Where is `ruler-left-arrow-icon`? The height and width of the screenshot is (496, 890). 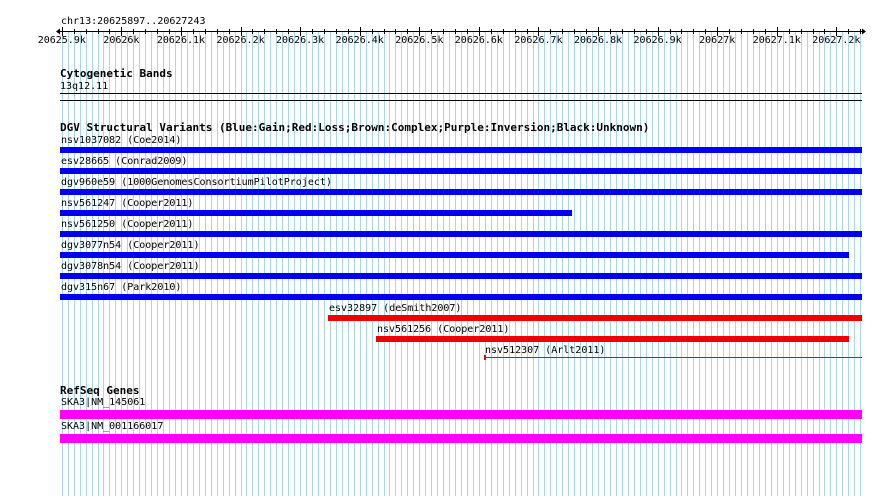
ruler-left-arrow-icon is located at coordinates (58, 31).